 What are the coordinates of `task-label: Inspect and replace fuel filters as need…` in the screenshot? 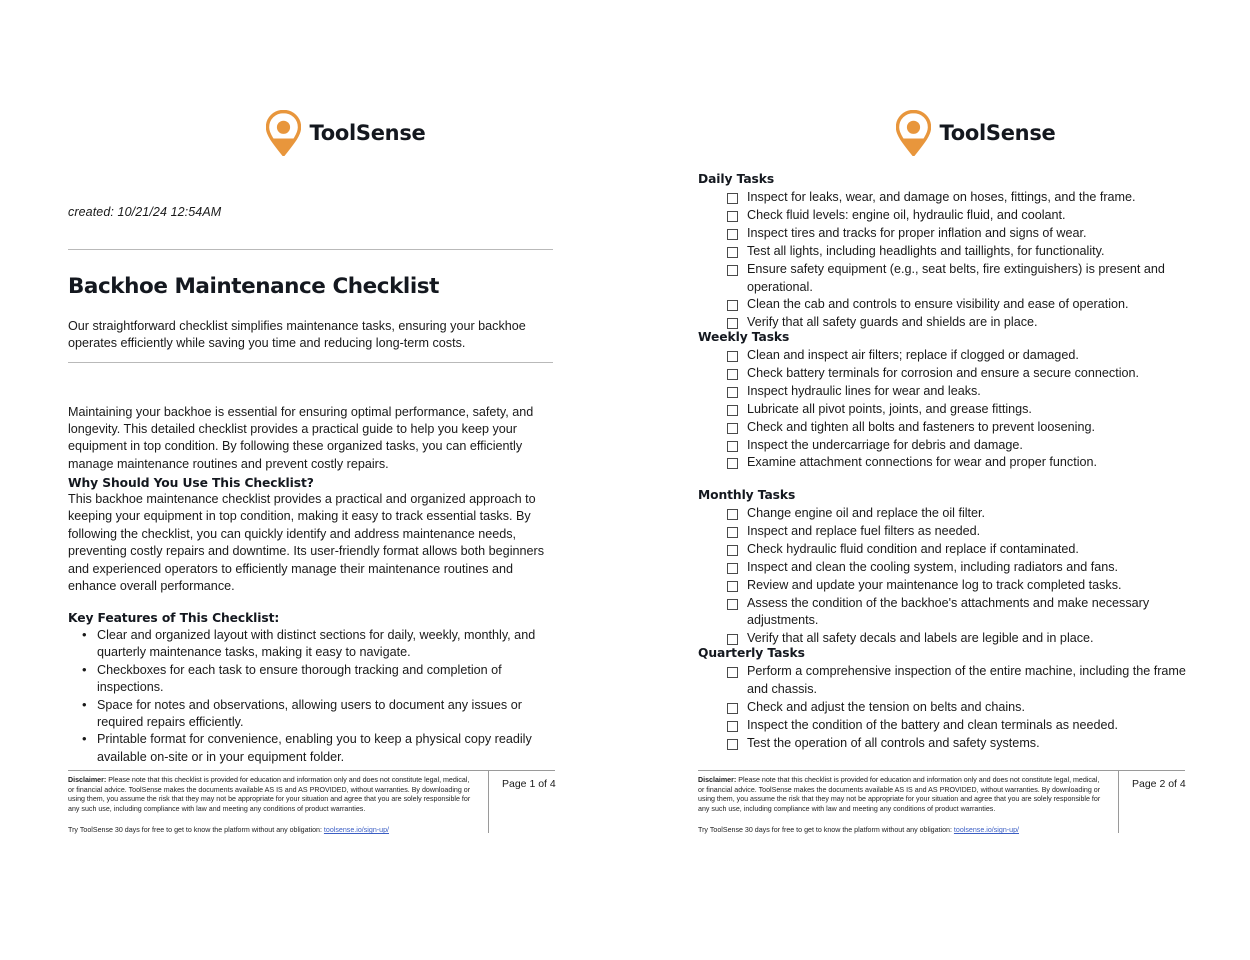 It's located at (864, 530).